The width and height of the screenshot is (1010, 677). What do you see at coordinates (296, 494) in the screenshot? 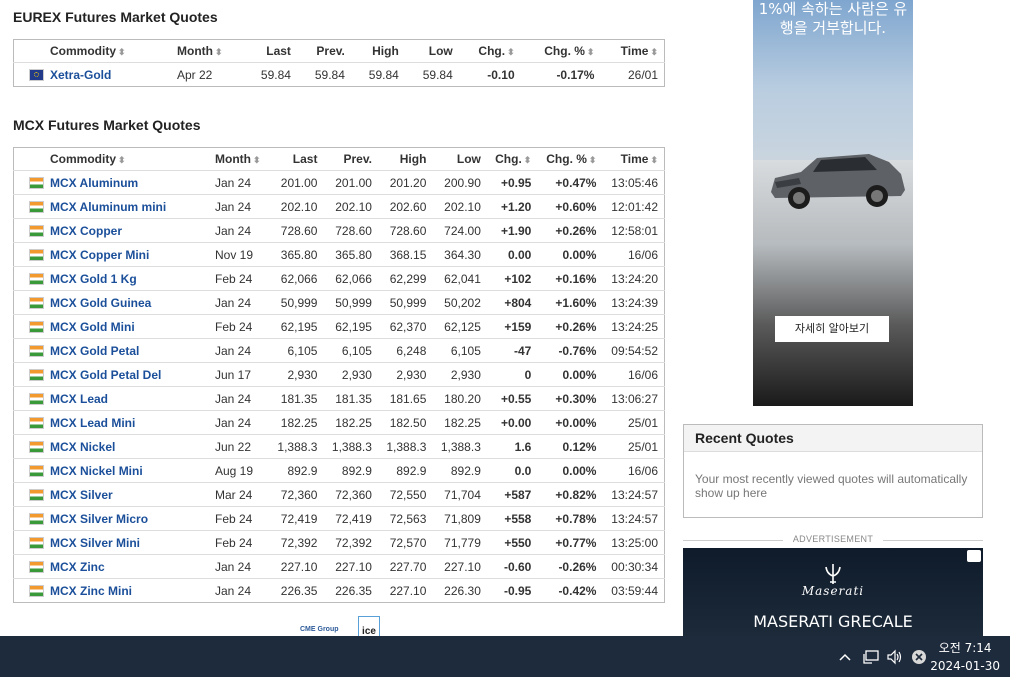
I see `last-cell: 72,360` at bounding box center [296, 494].